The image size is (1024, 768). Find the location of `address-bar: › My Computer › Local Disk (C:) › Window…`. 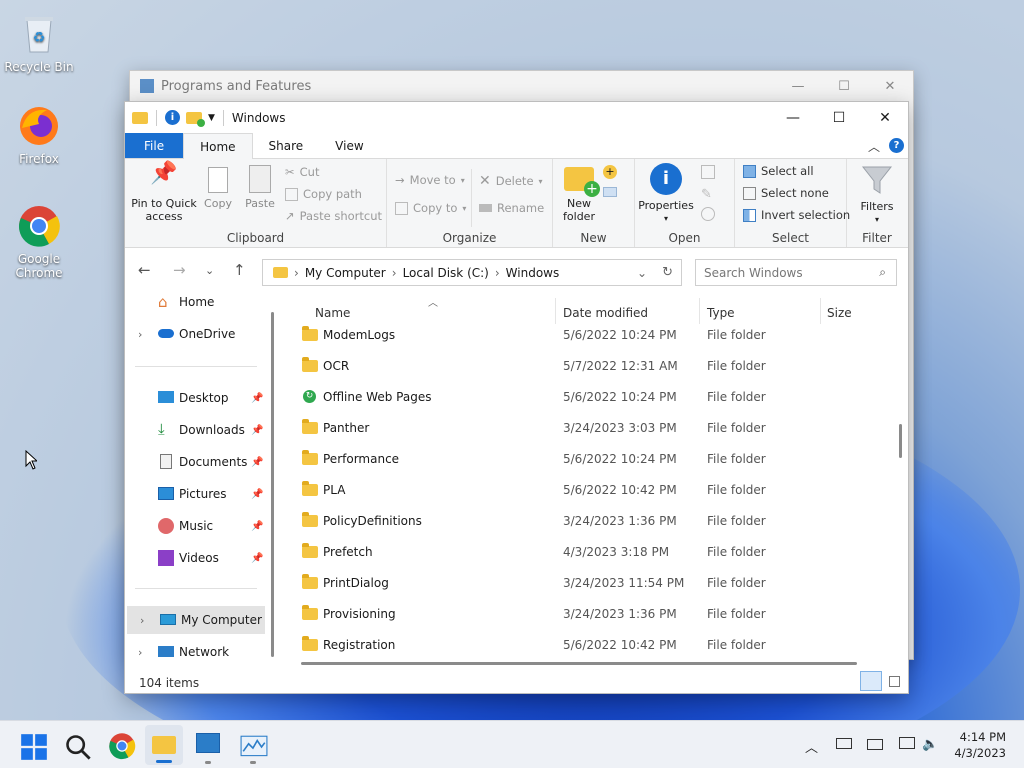

address-bar: › My Computer › Local Disk (C:) › Window… is located at coordinates (472, 272).